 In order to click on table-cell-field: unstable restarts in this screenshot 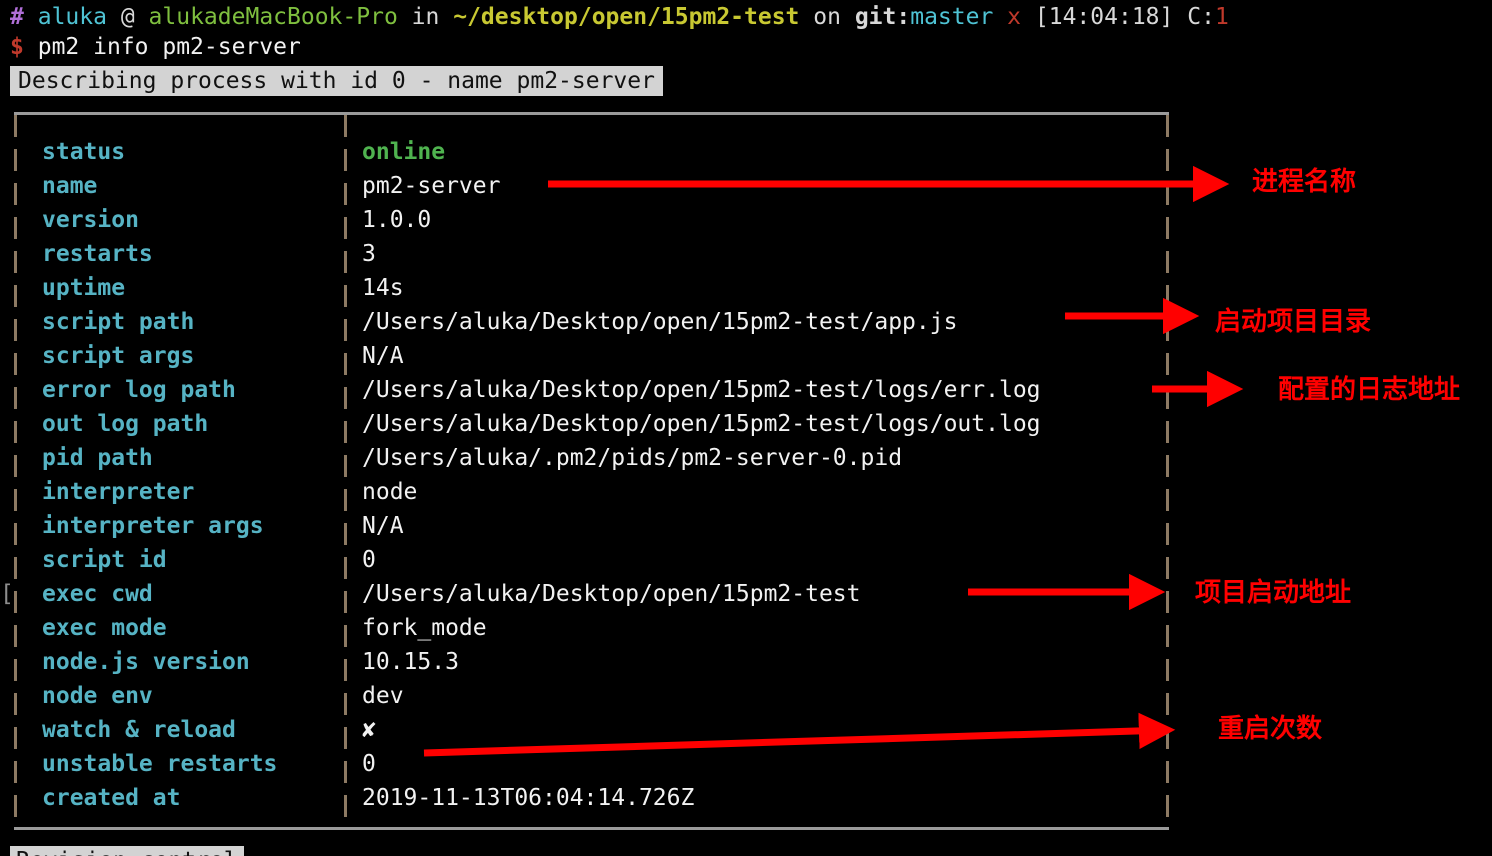, I will do `click(160, 764)`.